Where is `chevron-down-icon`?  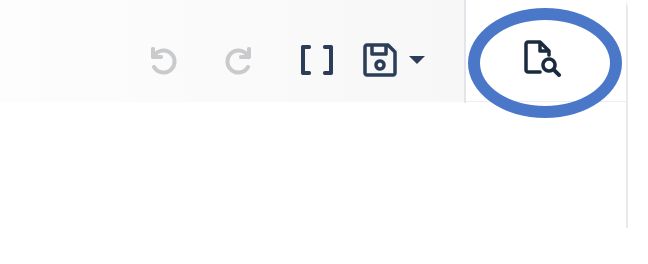
chevron-down-icon is located at coordinates (417, 60).